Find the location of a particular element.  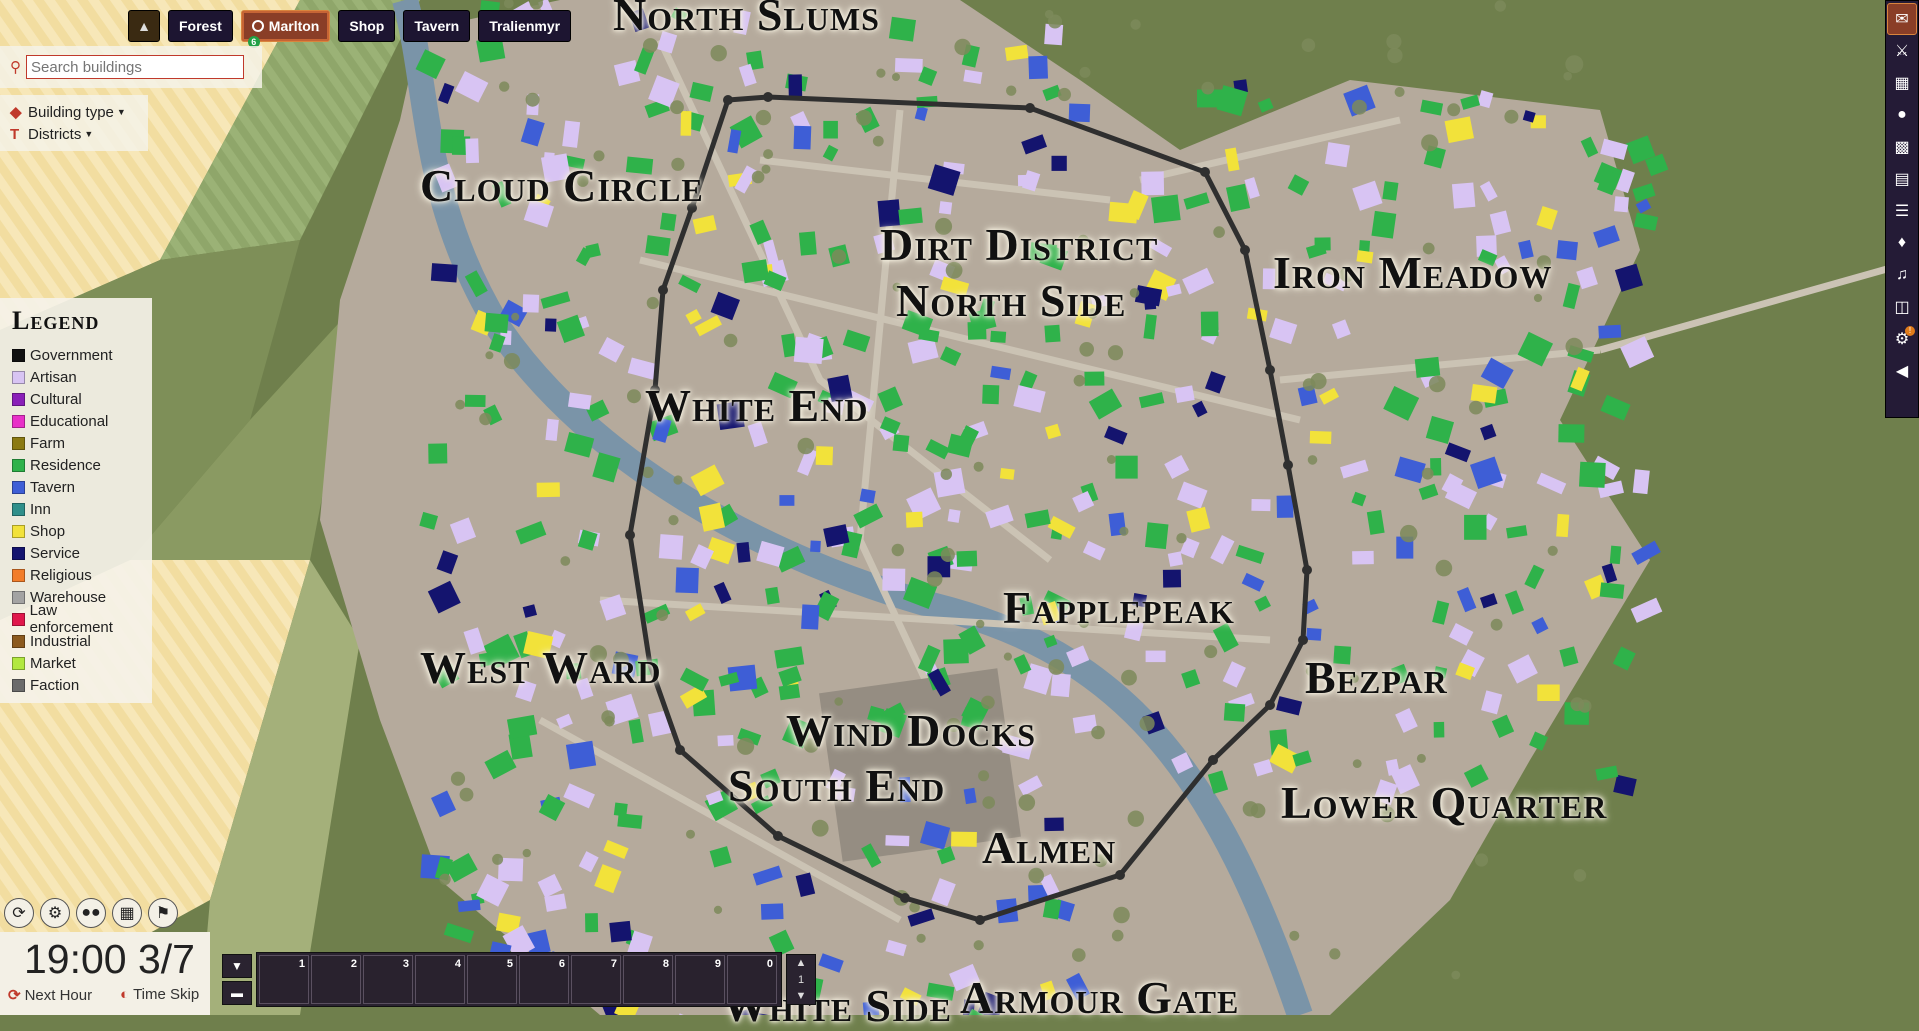

districts-dropdown: T Districts ▼ is located at coordinates (74, 134).